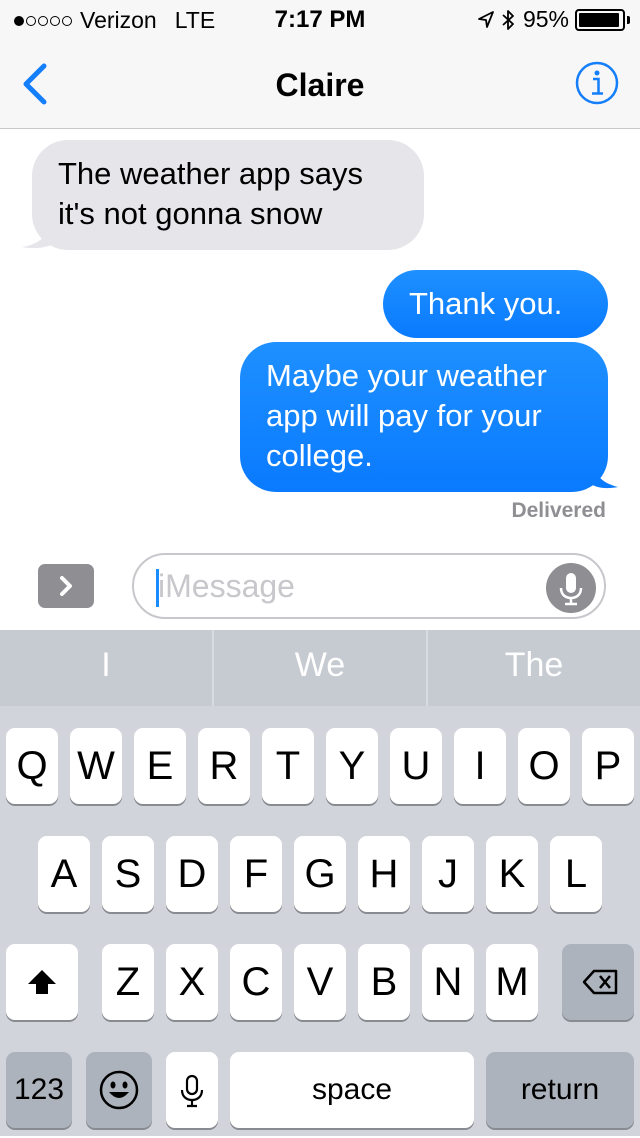 This screenshot has width=640, height=1138. I want to click on compose-bar: iMessage, so click(320, 583).